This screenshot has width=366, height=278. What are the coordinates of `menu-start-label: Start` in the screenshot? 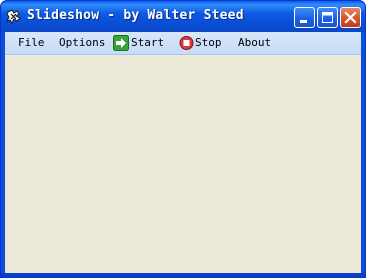 It's located at (148, 42).